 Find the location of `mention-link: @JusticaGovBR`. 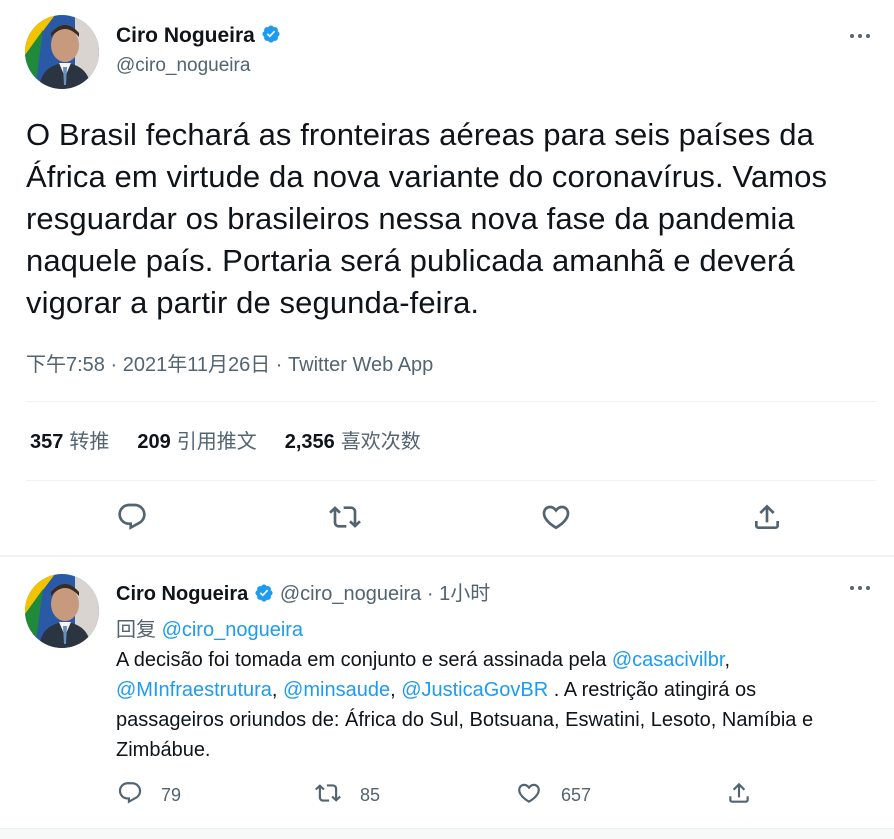

mention-link: @JusticaGovBR is located at coordinates (474, 690).